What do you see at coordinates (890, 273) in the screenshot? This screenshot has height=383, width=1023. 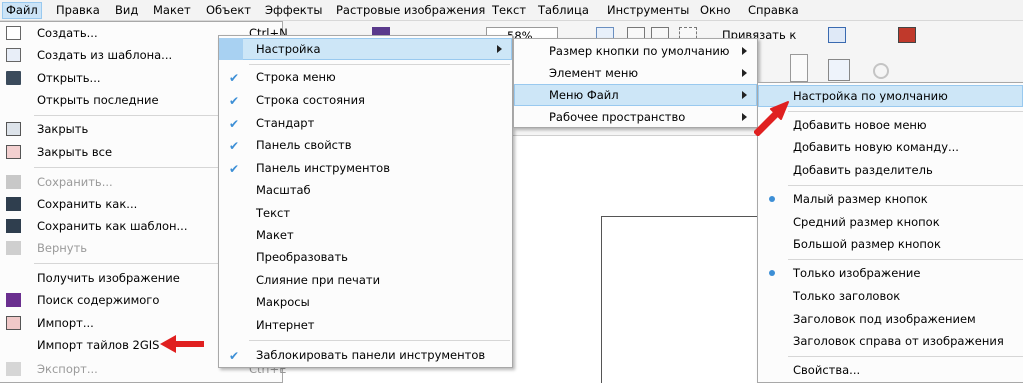 I see `radio-image-only: Только изображение` at bounding box center [890, 273].